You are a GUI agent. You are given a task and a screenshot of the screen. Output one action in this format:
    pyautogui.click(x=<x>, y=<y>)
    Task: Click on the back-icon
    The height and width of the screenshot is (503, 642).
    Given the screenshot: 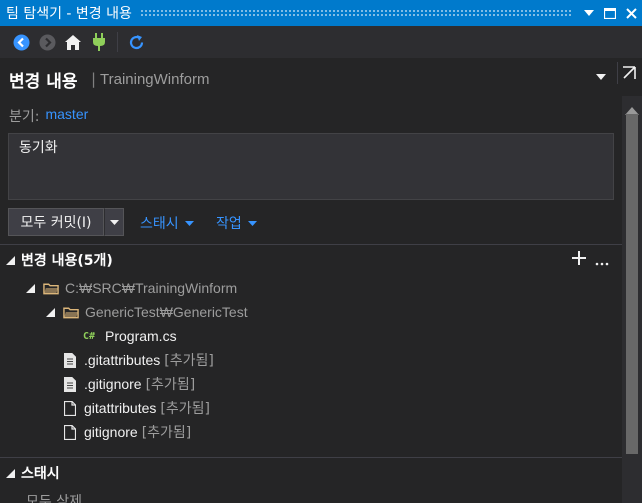 What is the action you would take?
    pyautogui.click(x=21, y=42)
    